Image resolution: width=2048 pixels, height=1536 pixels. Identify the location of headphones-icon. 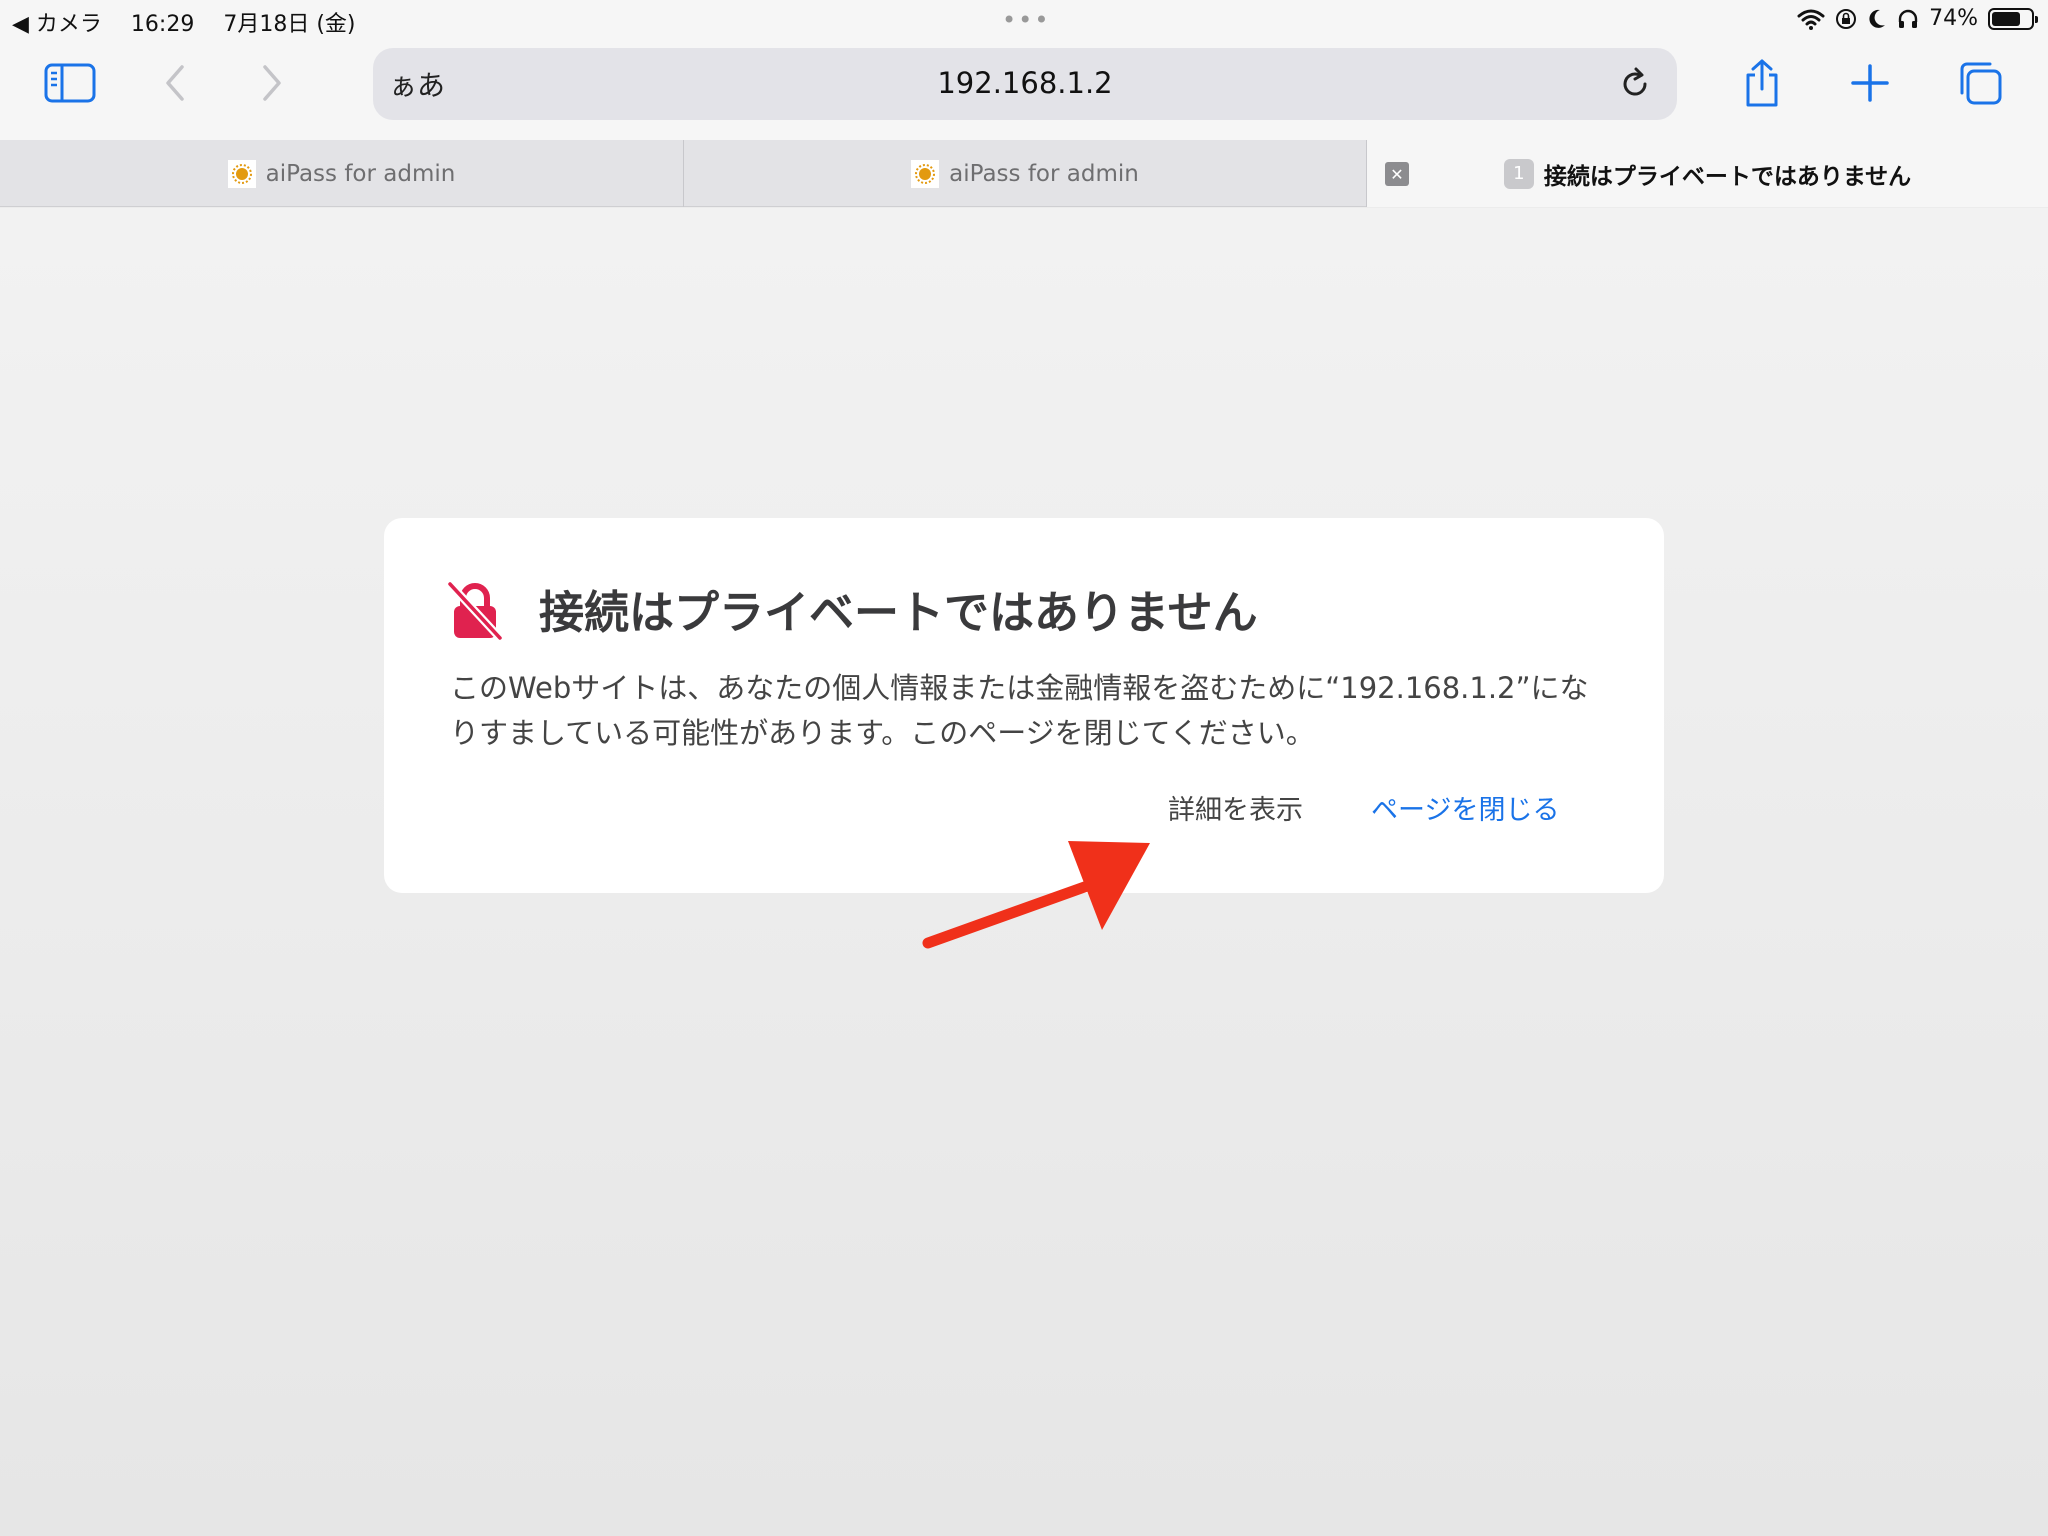
(1908, 18).